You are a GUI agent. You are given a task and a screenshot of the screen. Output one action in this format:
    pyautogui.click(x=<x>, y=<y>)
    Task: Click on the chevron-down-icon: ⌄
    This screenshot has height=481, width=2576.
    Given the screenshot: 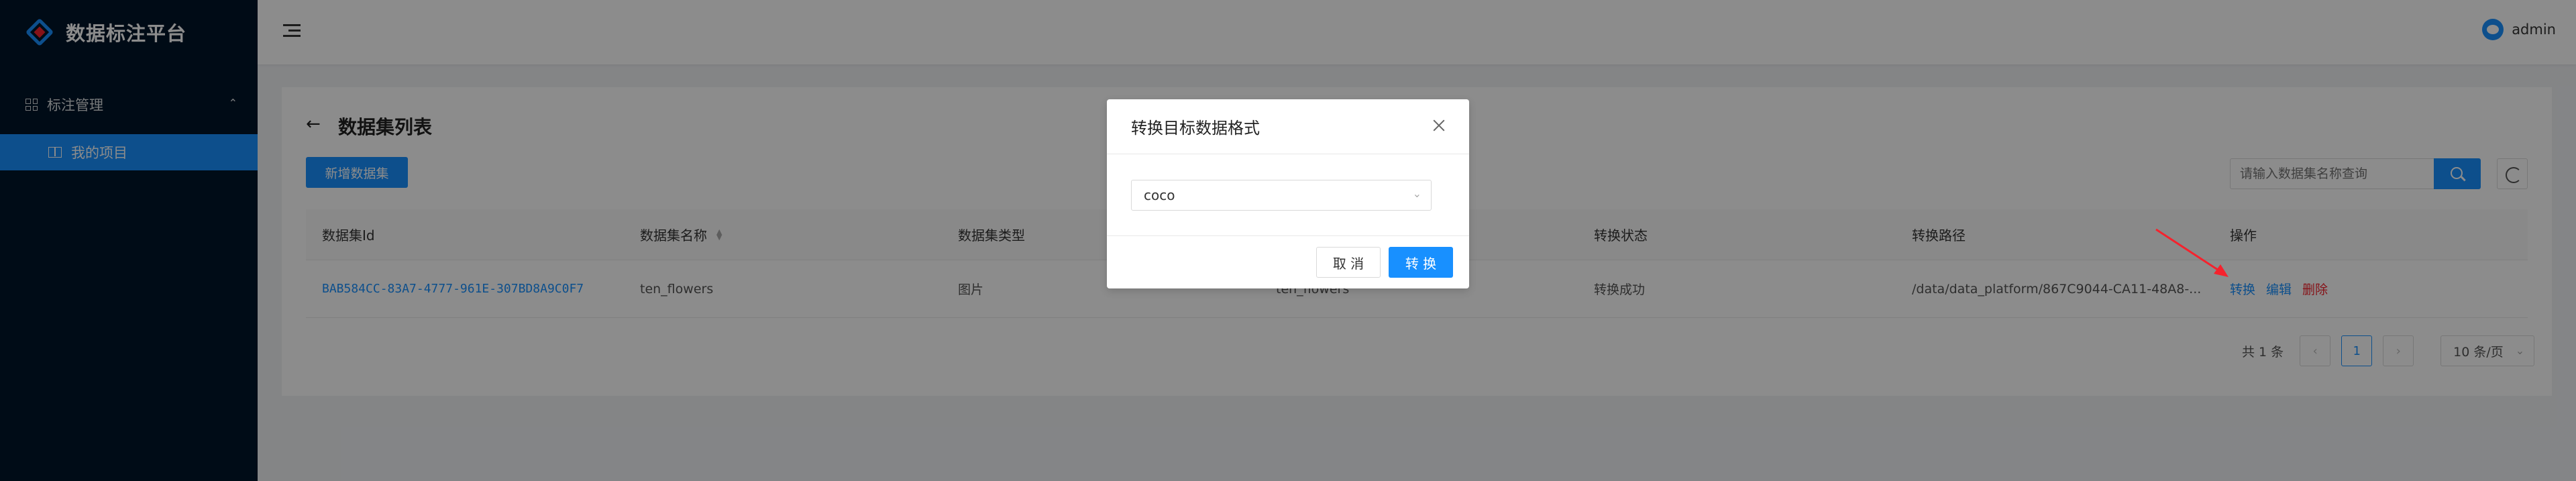 What is the action you would take?
    pyautogui.click(x=1416, y=194)
    